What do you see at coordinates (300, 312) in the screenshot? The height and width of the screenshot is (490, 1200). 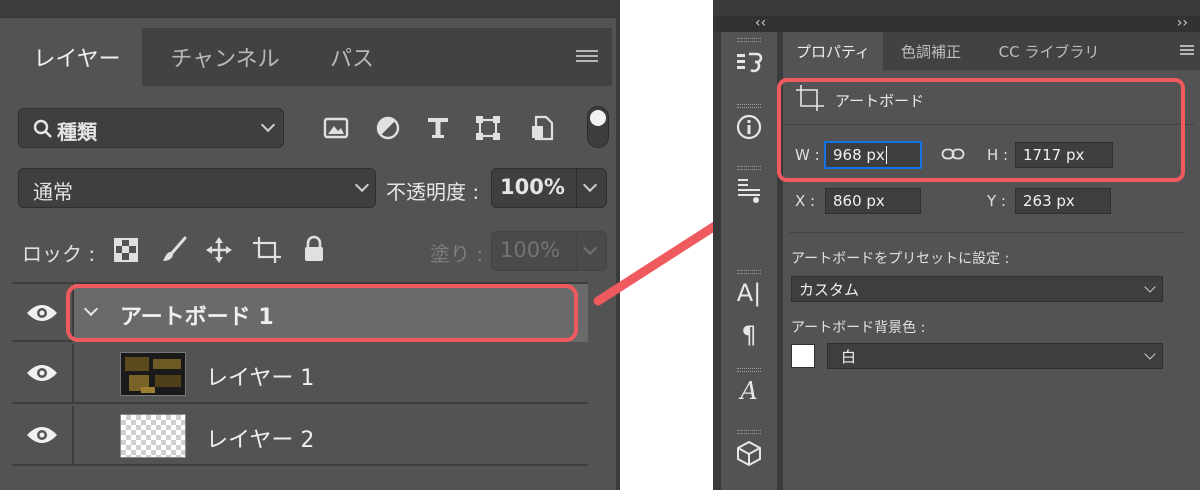 I see `layer-row-artboard: アートボード 1` at bounding box center [300, 312].